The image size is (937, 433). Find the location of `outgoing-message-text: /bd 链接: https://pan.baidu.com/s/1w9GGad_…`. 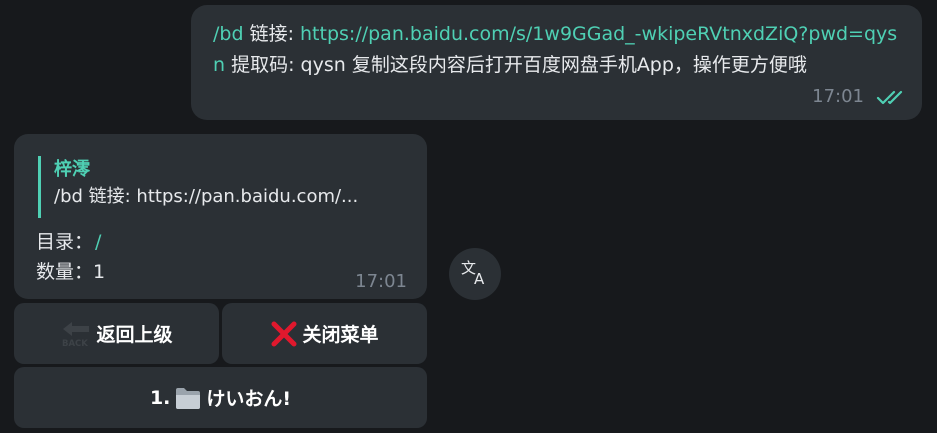

outgoing-message-text: /bd 链接: https://pan.baidu.com/s/1w9GGad_… is located at coordinates (559, 50).